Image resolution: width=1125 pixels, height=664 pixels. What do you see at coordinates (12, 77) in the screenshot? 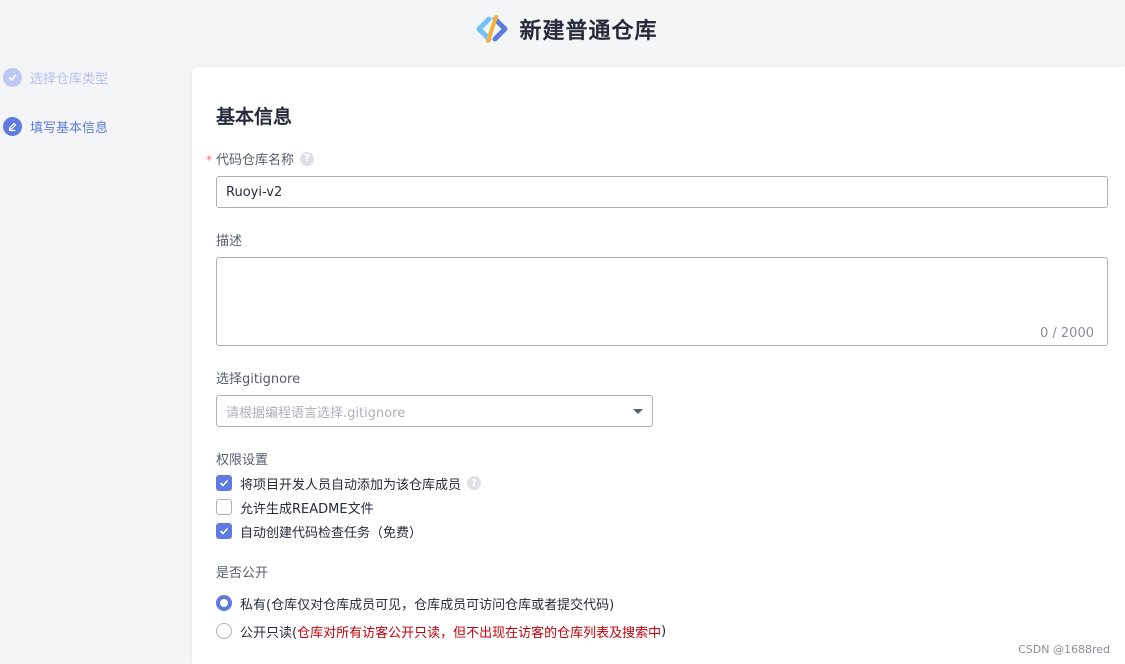
I see `check-icon` at bounding box center [12, 77].